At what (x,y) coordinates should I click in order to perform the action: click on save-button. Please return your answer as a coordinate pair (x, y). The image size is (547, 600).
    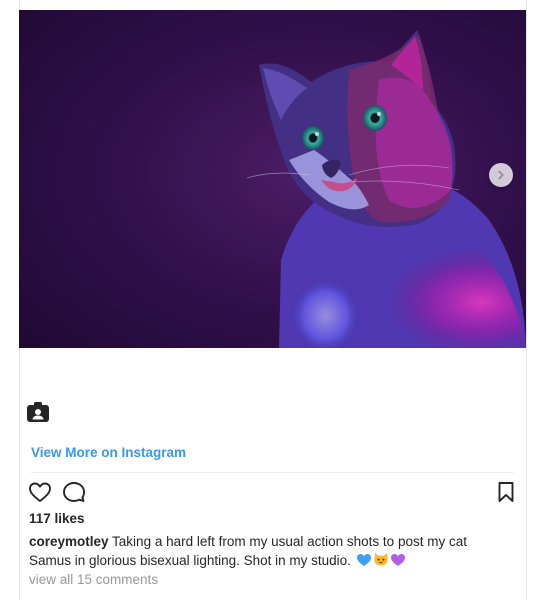
    Looking at the image, I should click on (506, 492).